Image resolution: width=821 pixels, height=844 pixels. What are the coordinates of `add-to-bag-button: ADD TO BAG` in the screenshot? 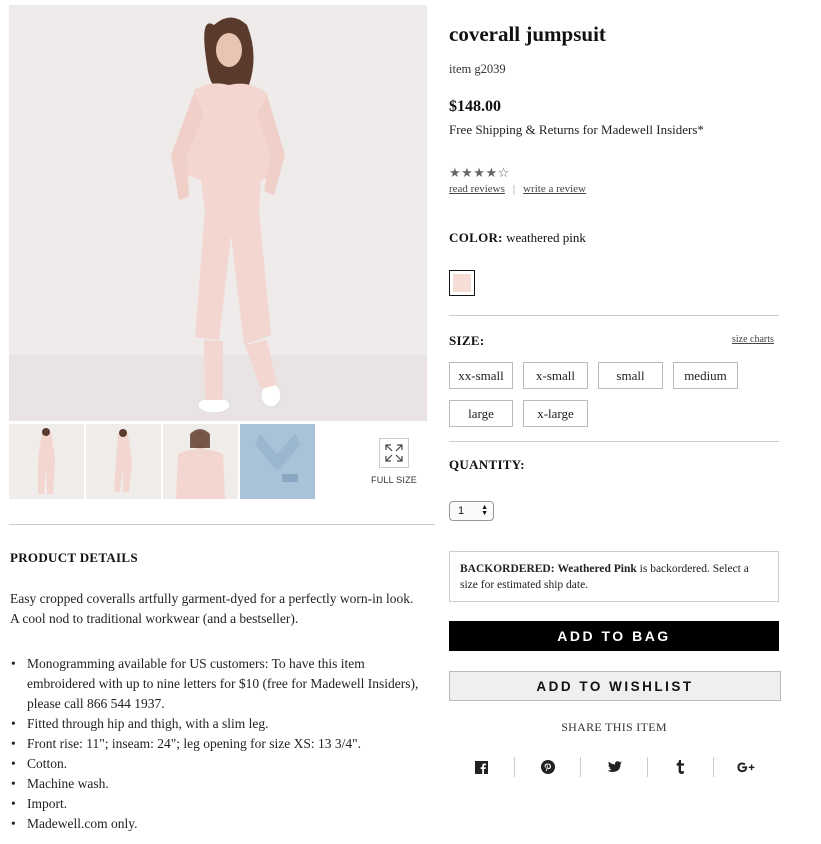 It's located at (614, 636).